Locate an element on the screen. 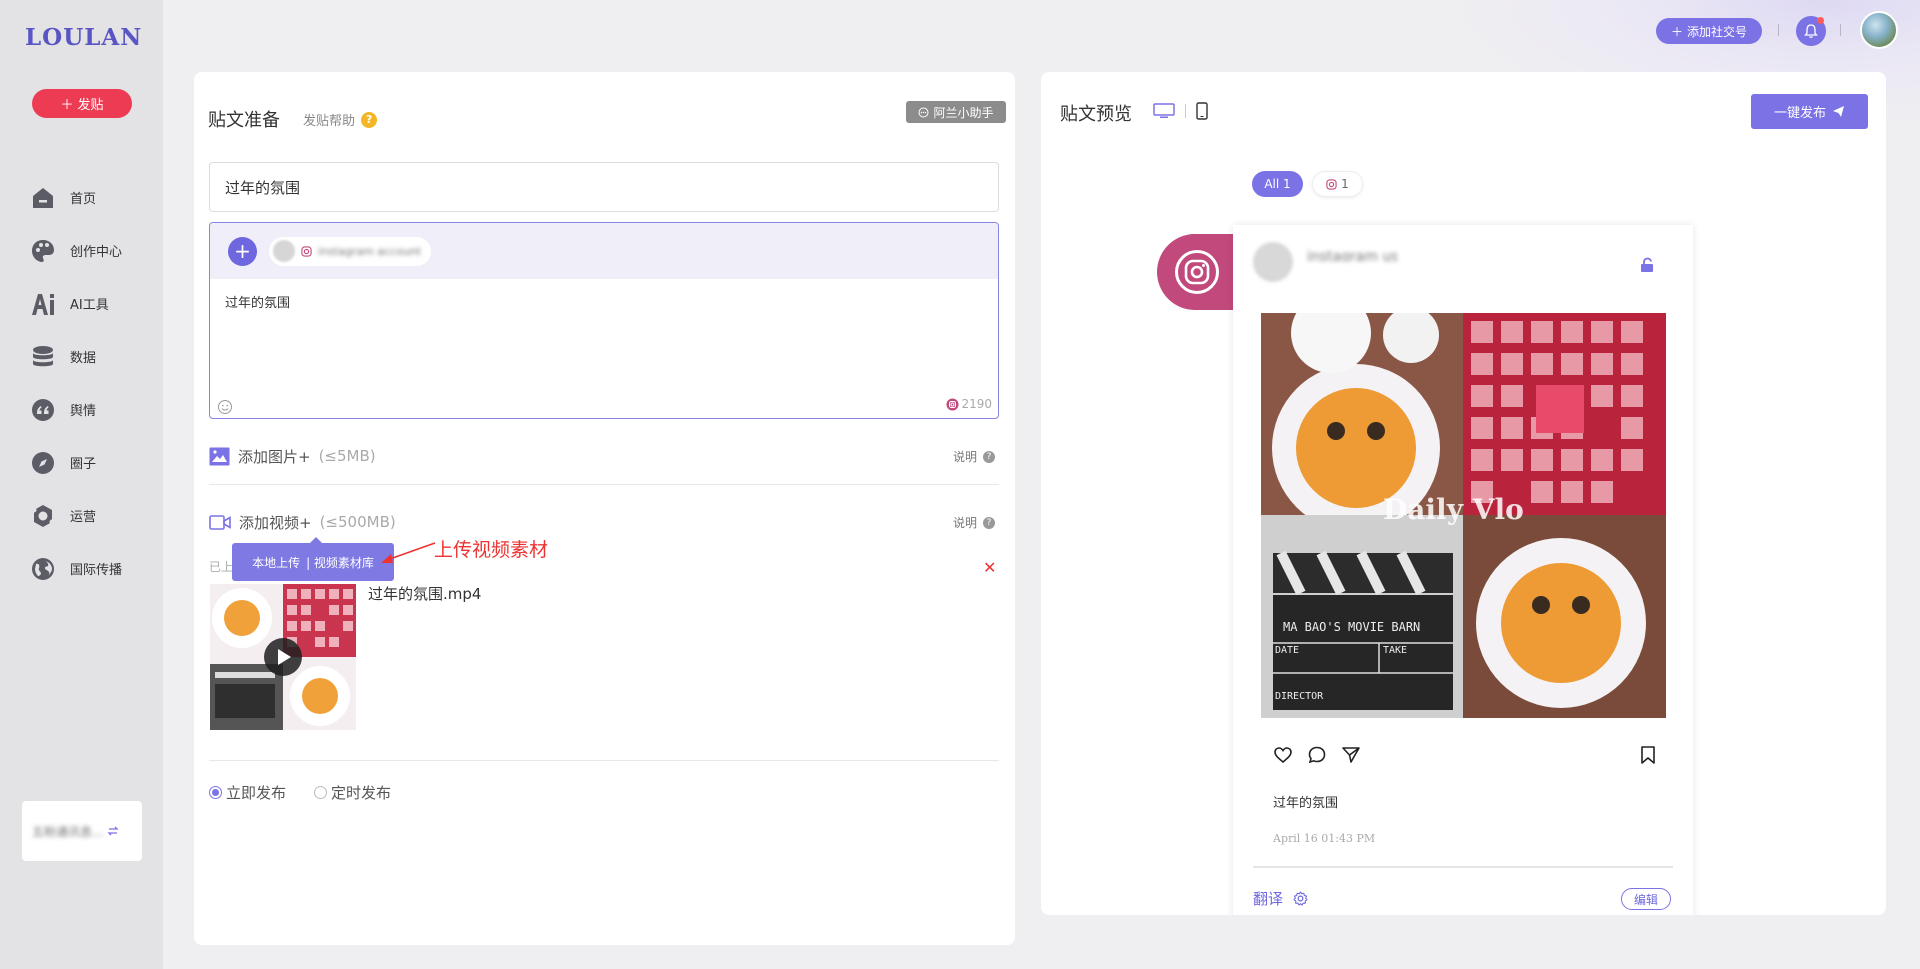 The width and height of the screenshot is (1920, 969). post-caption: 过年的氛围 is located at coordinates (1306, 803).